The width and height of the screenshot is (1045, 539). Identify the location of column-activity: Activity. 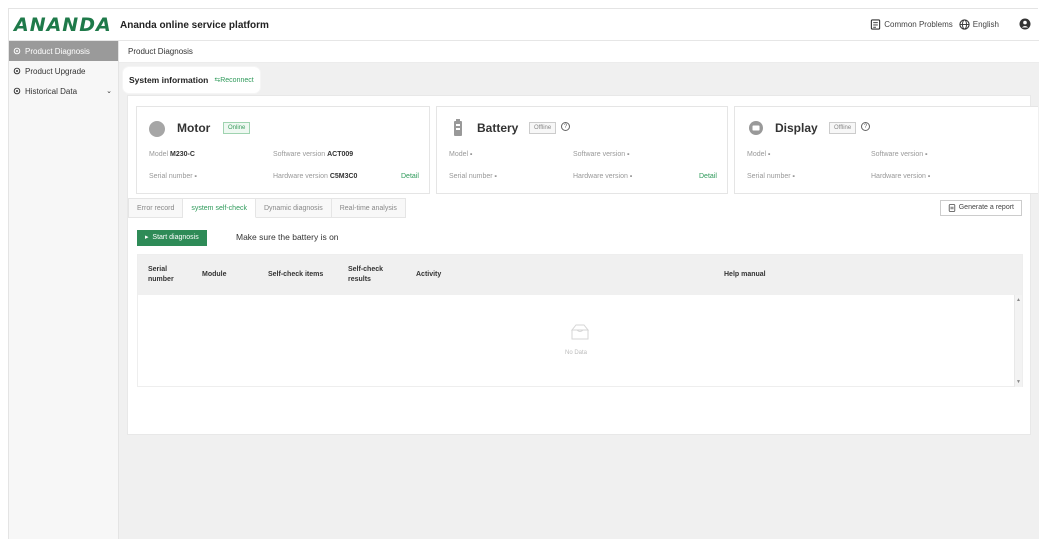
(429, 274).